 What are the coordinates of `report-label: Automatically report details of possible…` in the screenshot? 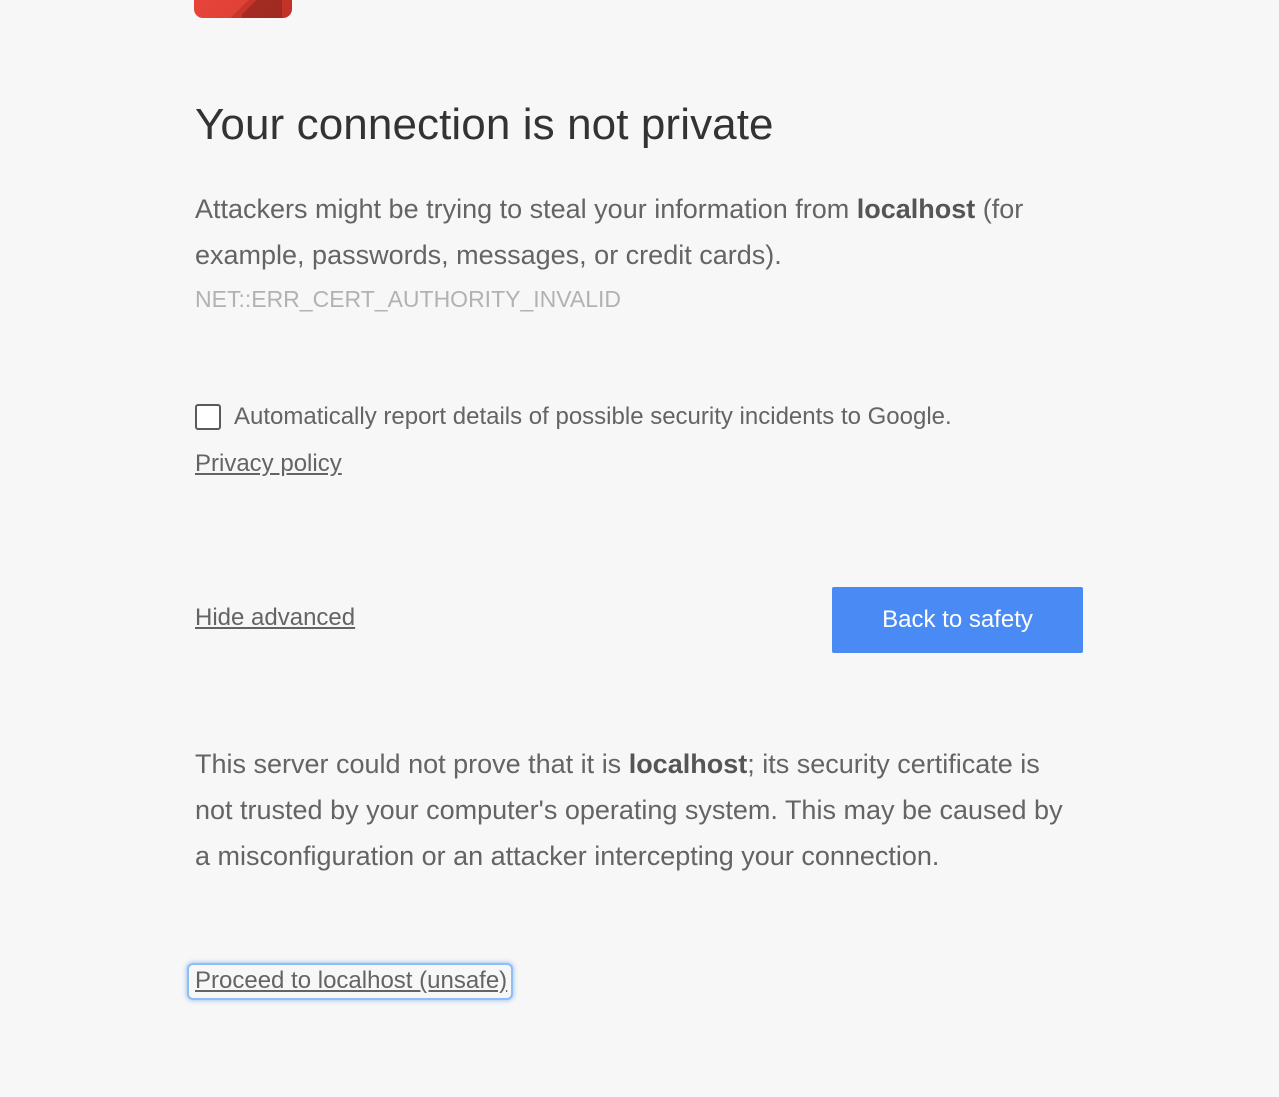 It's located at (593, 417).